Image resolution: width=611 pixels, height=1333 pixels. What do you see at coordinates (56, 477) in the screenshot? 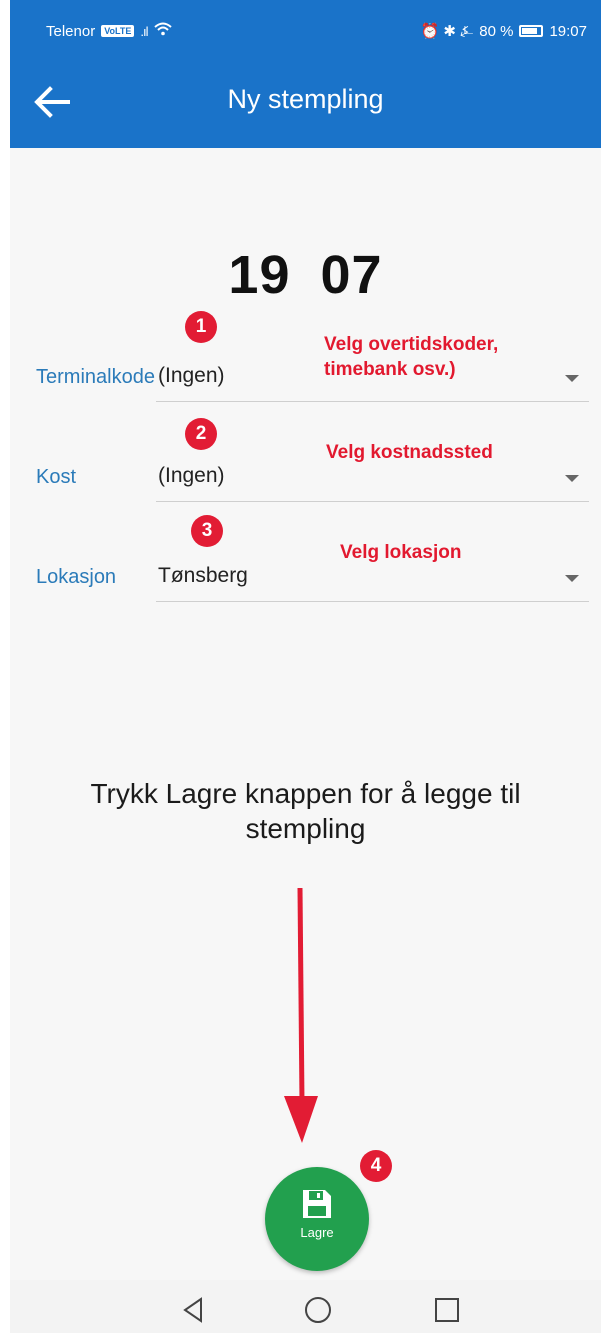
I see `kost-label: Kost` at bounding box center [56, 477].